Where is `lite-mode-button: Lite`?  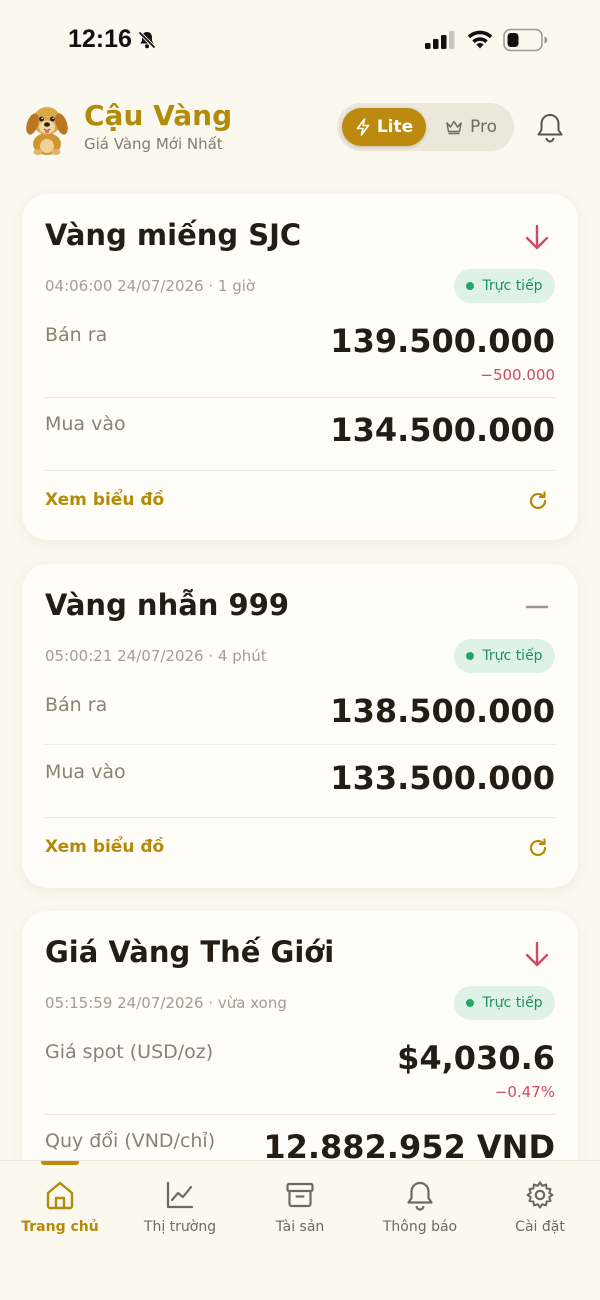 lite-mode-button: Lite is located at coordinates (384, 127).